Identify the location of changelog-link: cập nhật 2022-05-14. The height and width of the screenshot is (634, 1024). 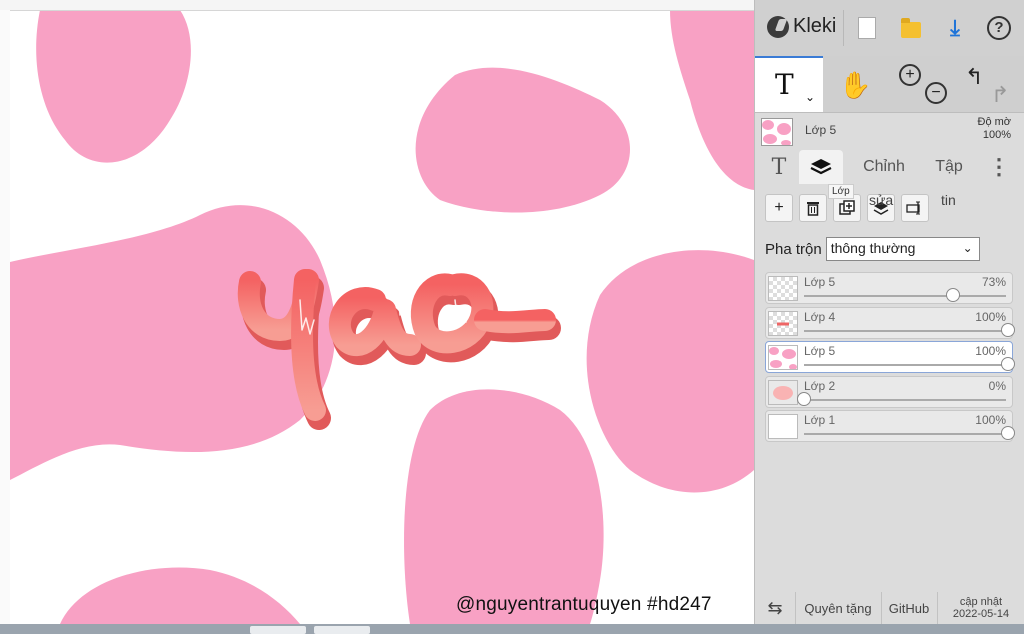
(980, 608).